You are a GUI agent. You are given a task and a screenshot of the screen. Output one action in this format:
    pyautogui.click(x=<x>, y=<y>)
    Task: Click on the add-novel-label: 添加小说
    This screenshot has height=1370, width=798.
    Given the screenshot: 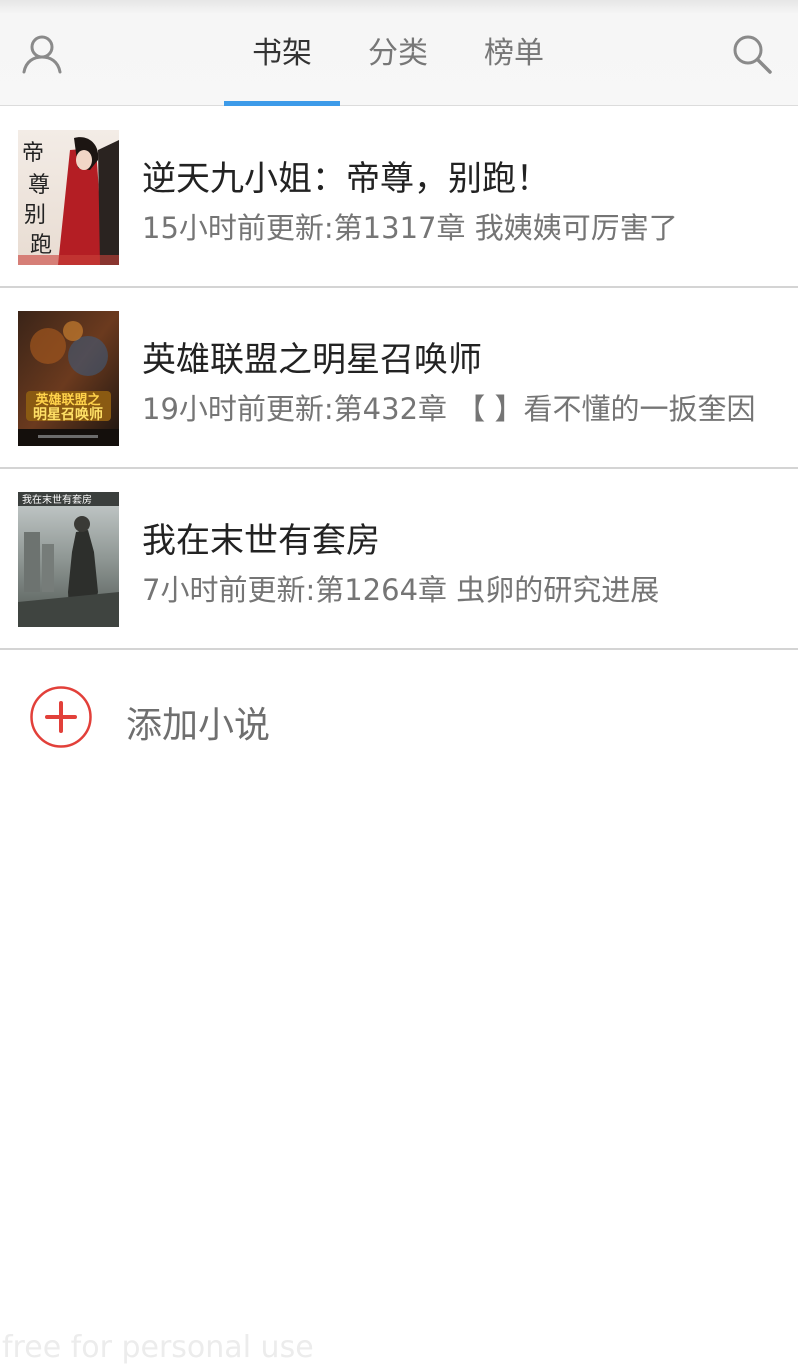 What is the action you would take?
    pyautogui.click(x=198, y=725)
    